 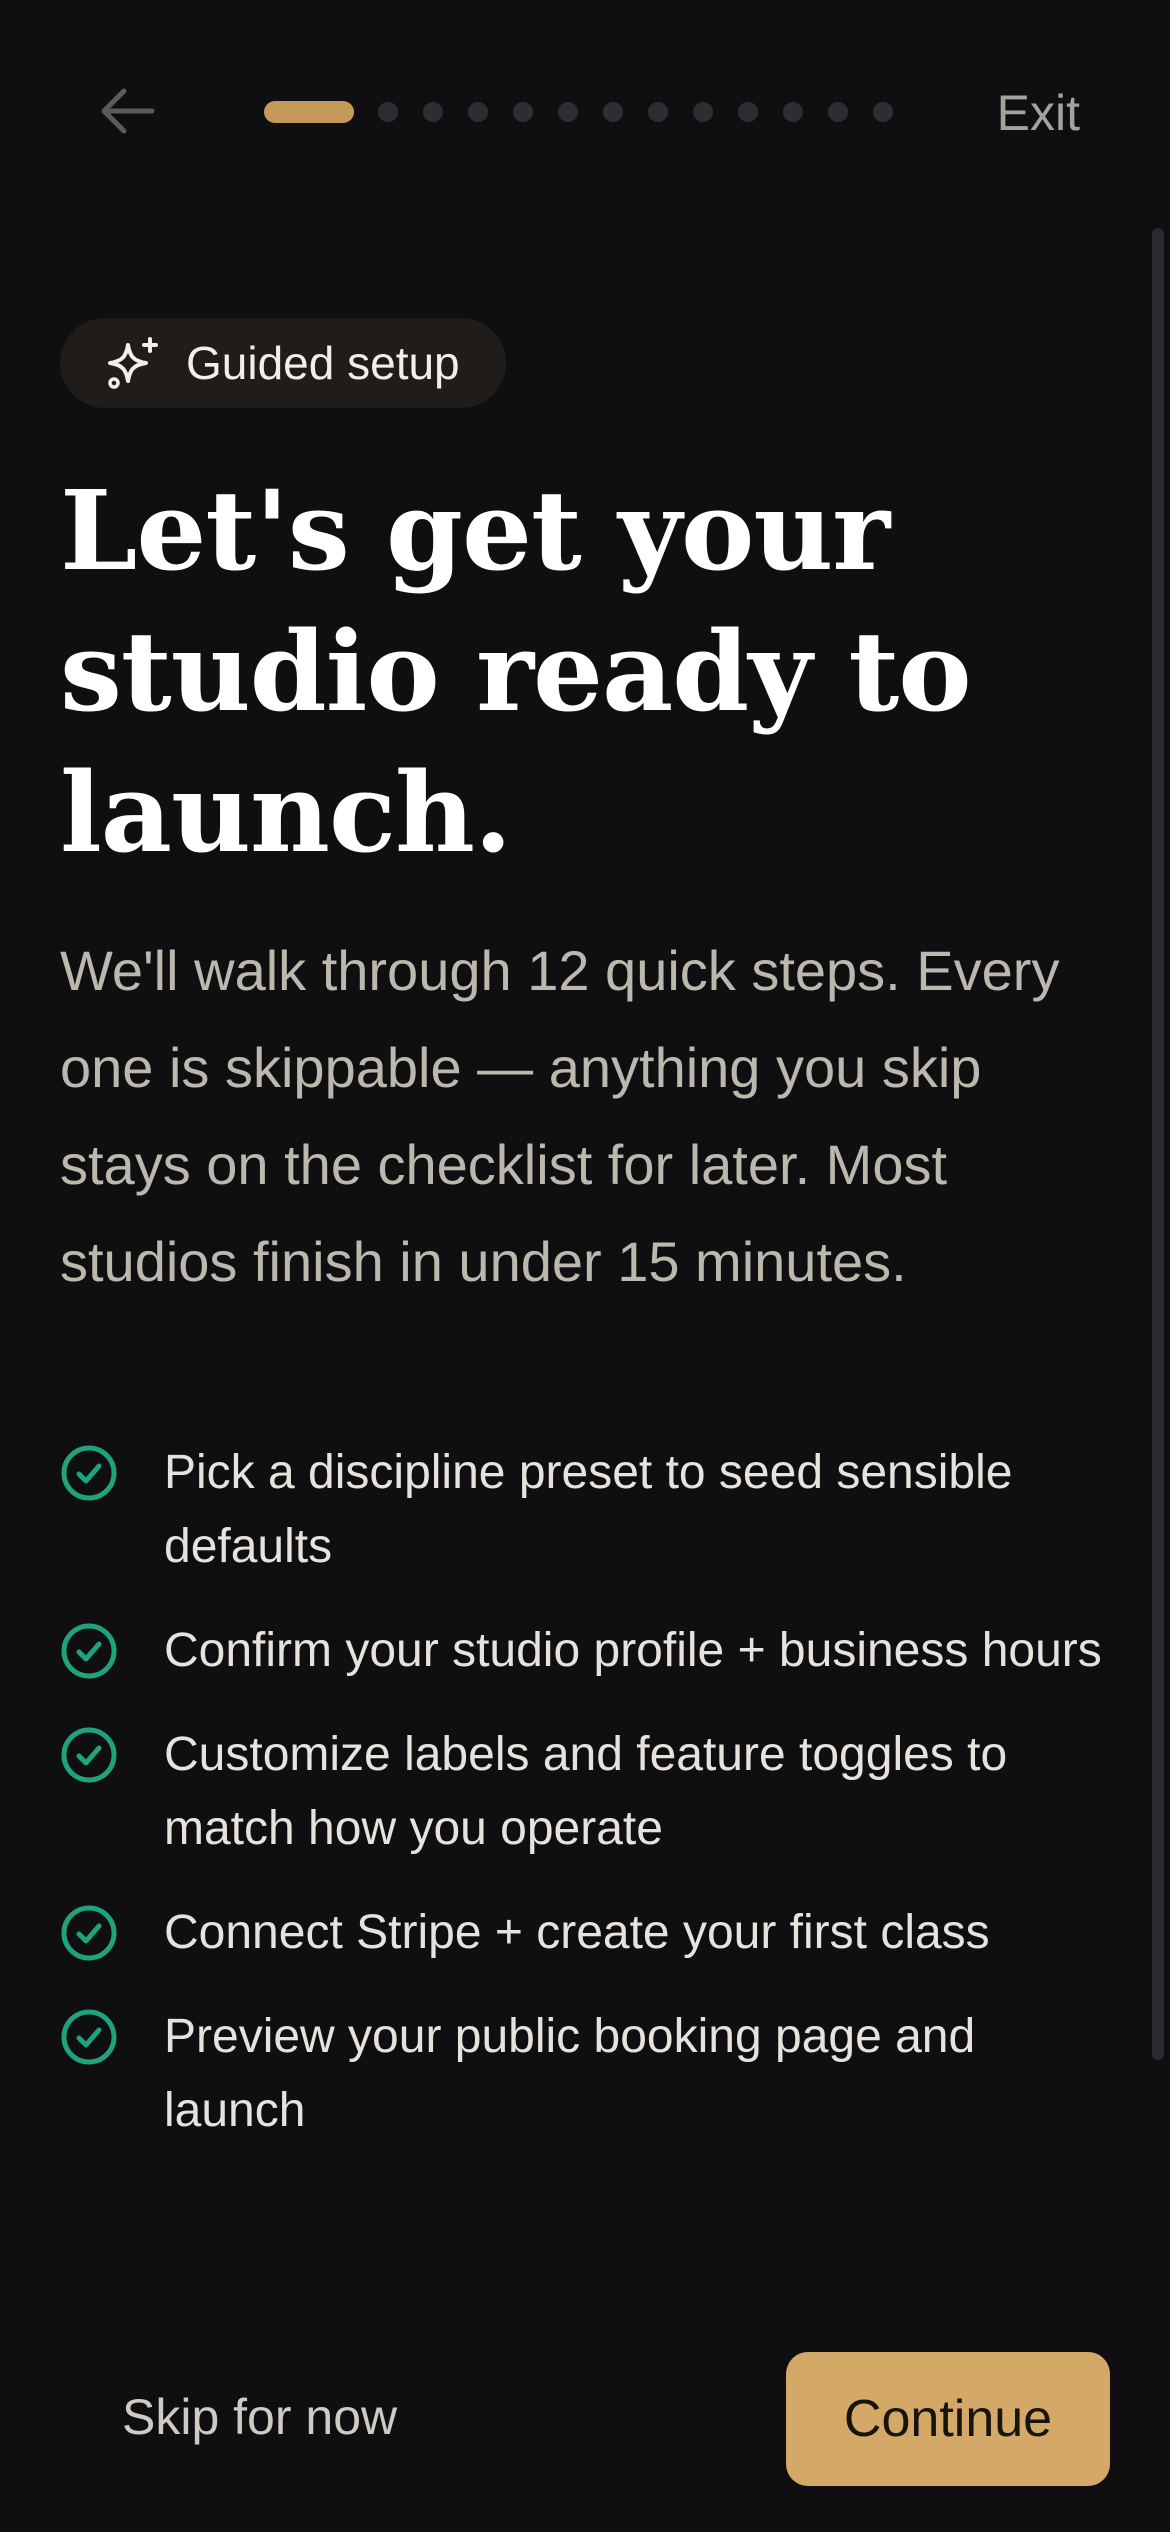 I want to click on guided-setup-badge: Guided setup, so click(x=283, y=363).